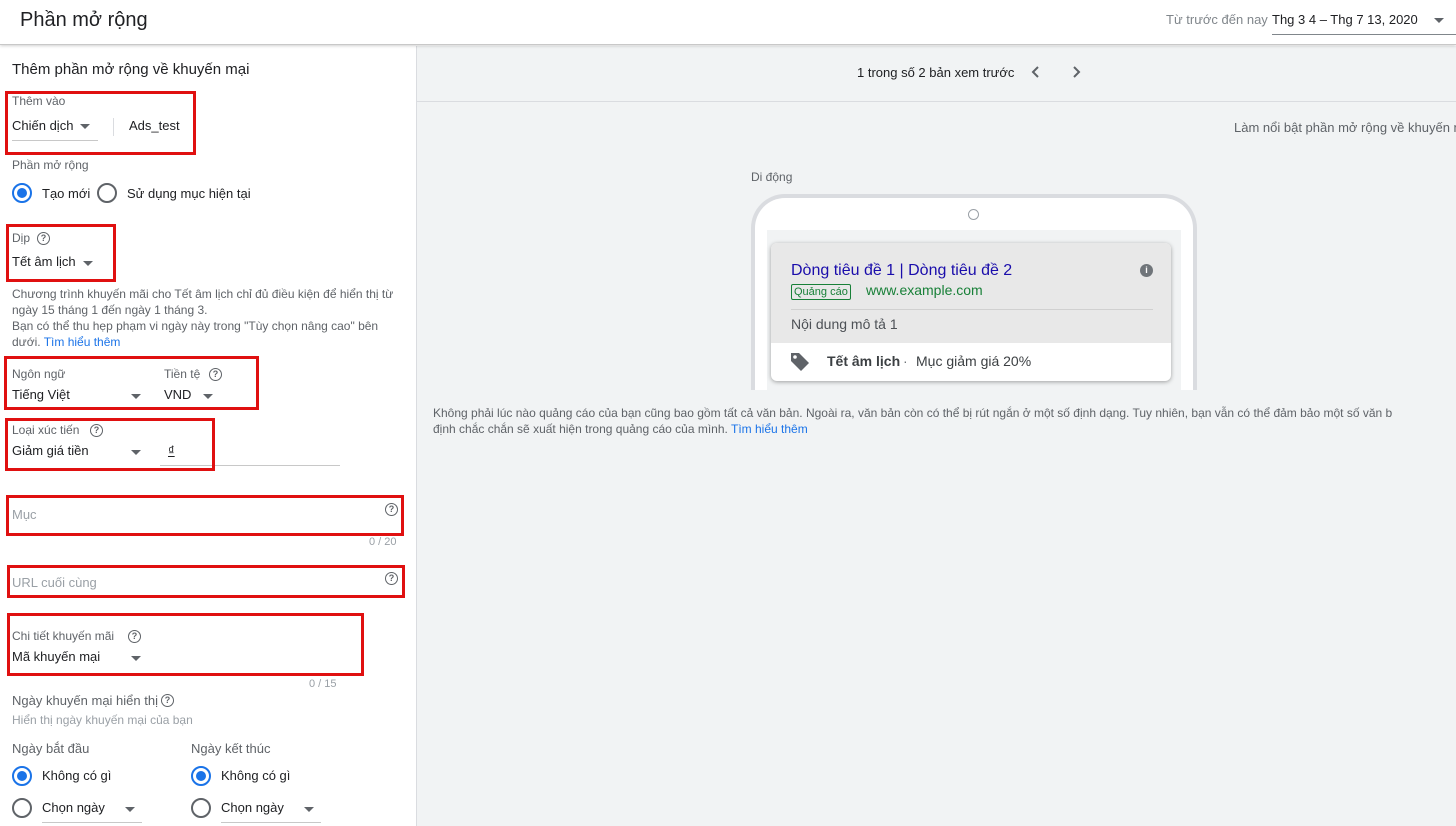  Describe the element at coordinates (22, 776) in the screenshot. I see `start-date-none-radio` at that location.